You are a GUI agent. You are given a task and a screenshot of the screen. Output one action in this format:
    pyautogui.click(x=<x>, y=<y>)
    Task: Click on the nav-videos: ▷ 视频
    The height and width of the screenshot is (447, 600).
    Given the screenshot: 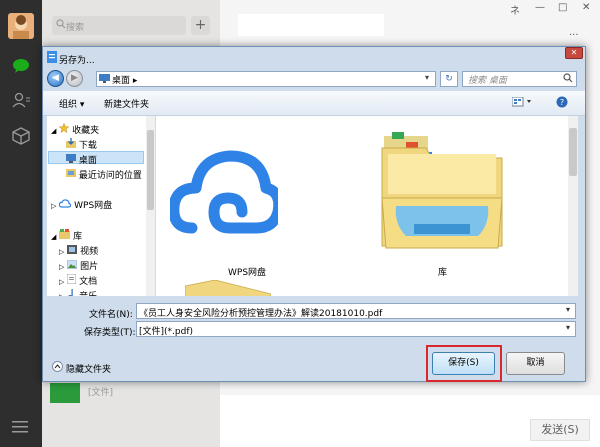 What is the action you would take?
    pyautogui.click(x=78, y=250)
    